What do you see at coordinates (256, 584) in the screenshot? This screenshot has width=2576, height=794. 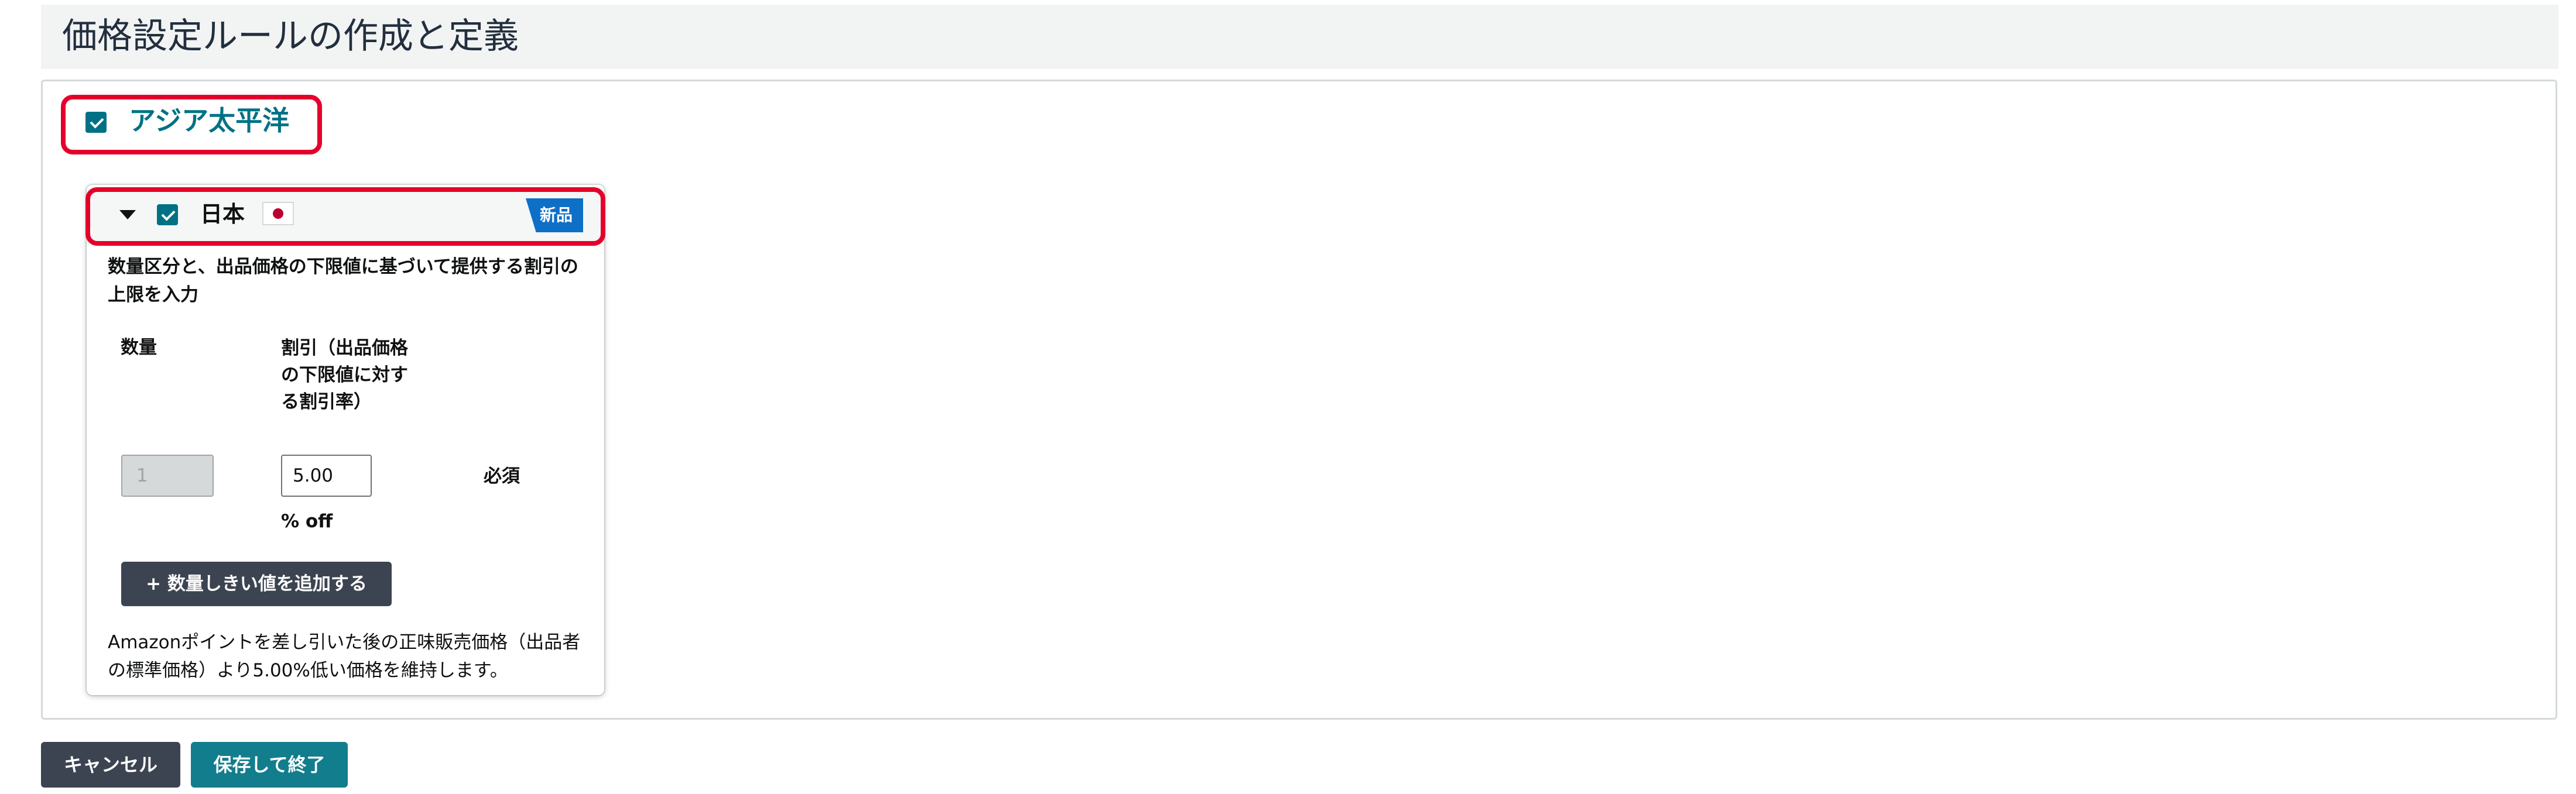 I see `add-quantity-threshold-button: + 数量しきい値を追加する` at bounding box center [256, 584].